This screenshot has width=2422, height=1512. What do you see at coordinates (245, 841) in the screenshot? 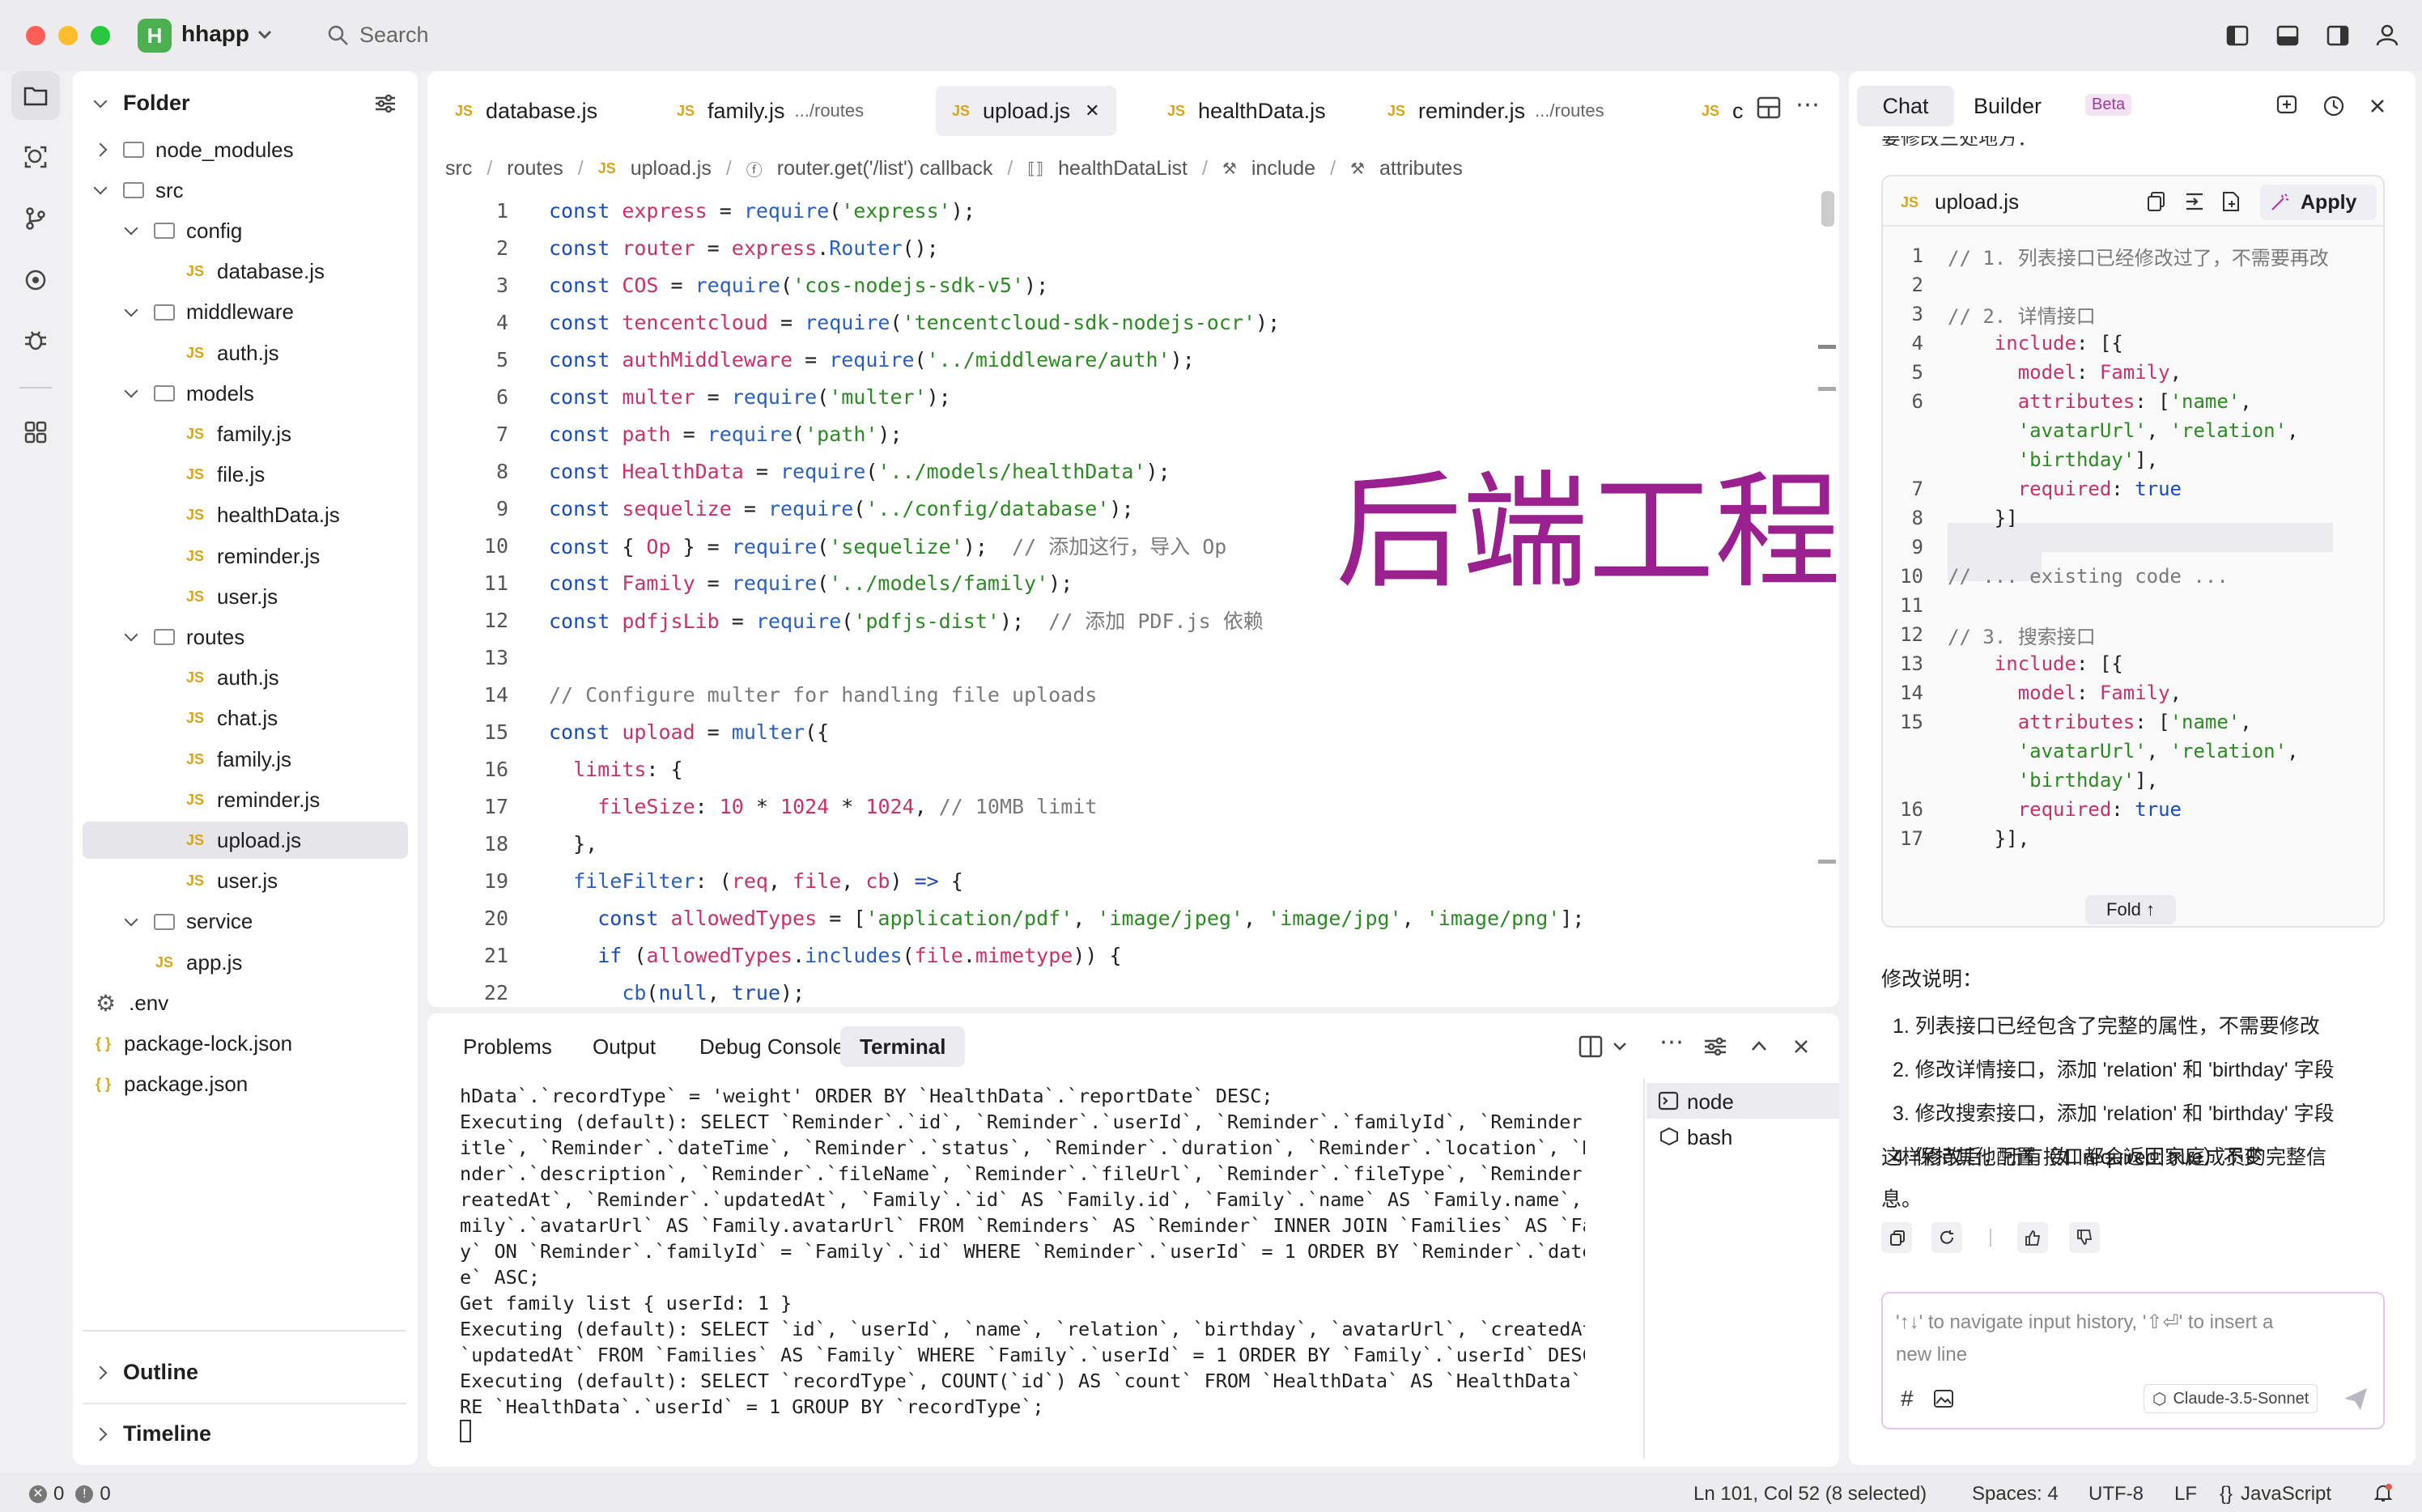
I see `tree-item-selected: JS upload.js` at bounding box center [245, 841].